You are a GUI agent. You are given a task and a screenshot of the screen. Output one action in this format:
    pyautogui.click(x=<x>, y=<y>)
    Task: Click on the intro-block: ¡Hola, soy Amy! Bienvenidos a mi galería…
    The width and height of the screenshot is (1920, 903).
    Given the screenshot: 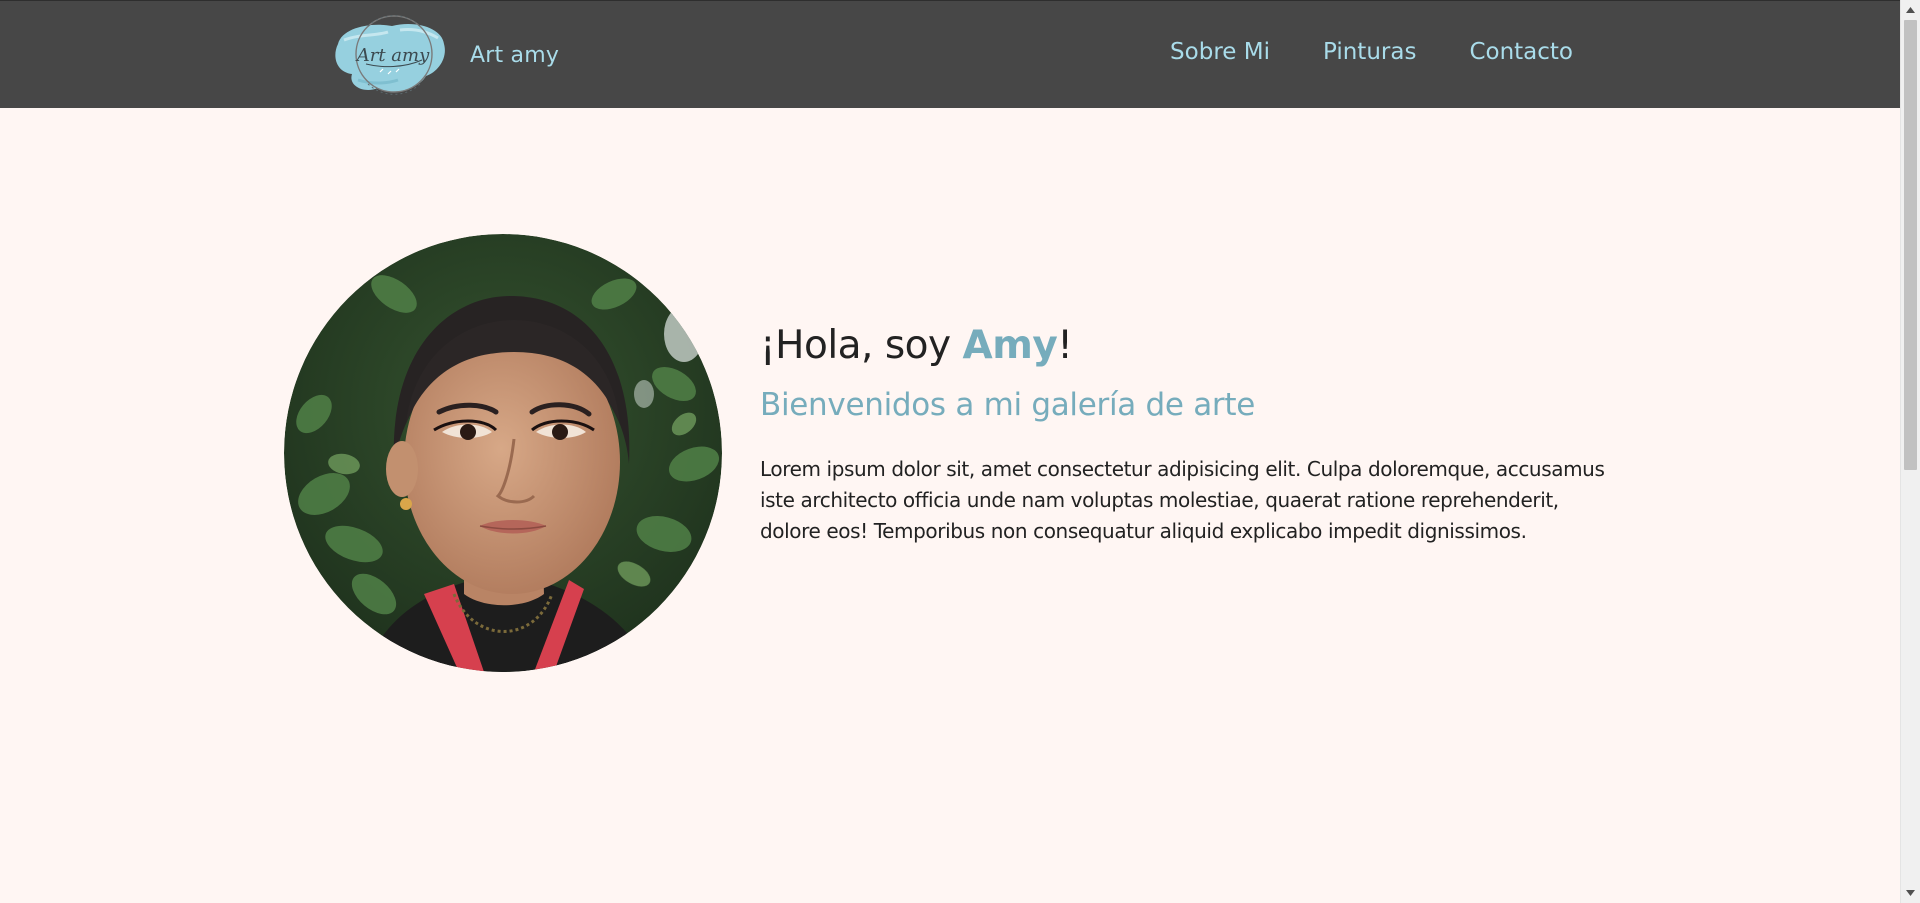 What is the action you would take?
    pyautogui.click(x=1190, y=435)
    